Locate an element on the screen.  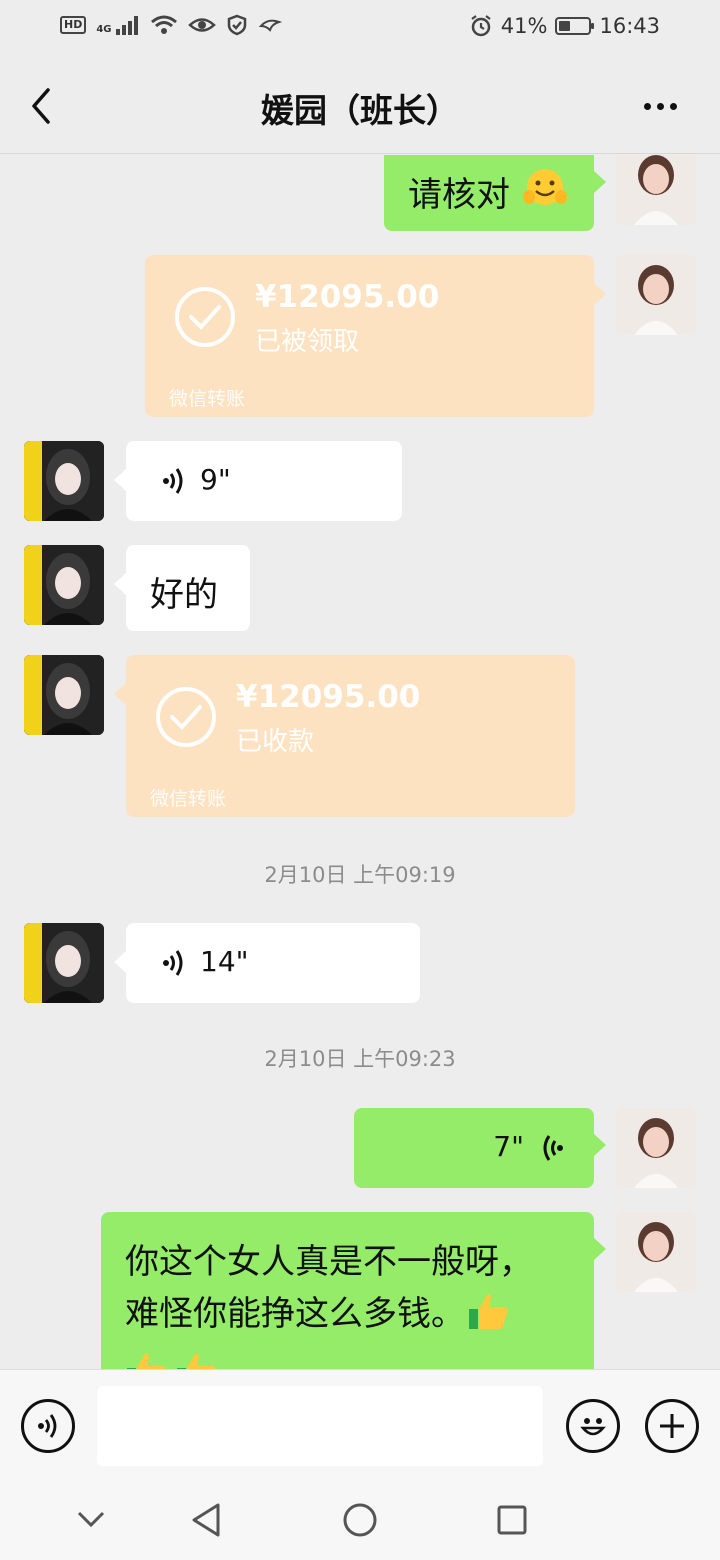
voice-duration: 7" is located at coordinates (508, 1146).